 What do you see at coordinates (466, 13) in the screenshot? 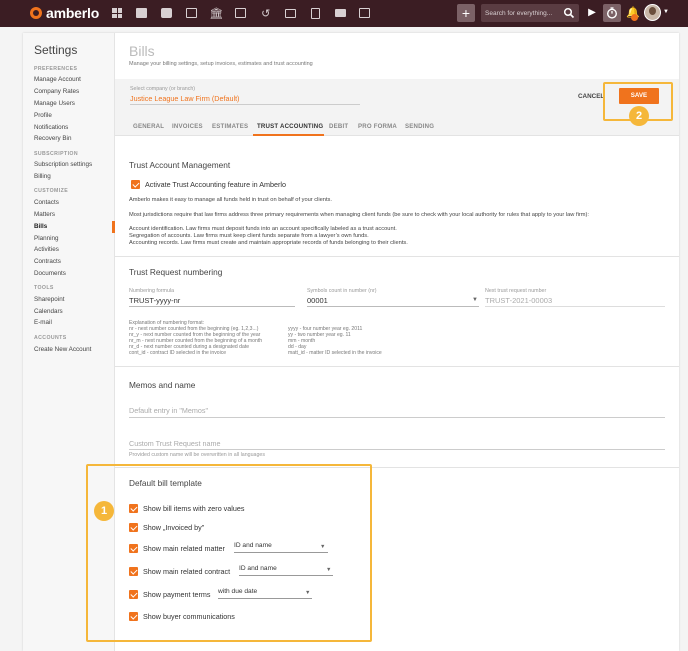
I see `add-new-button: +` at bounding box center [466, 13].